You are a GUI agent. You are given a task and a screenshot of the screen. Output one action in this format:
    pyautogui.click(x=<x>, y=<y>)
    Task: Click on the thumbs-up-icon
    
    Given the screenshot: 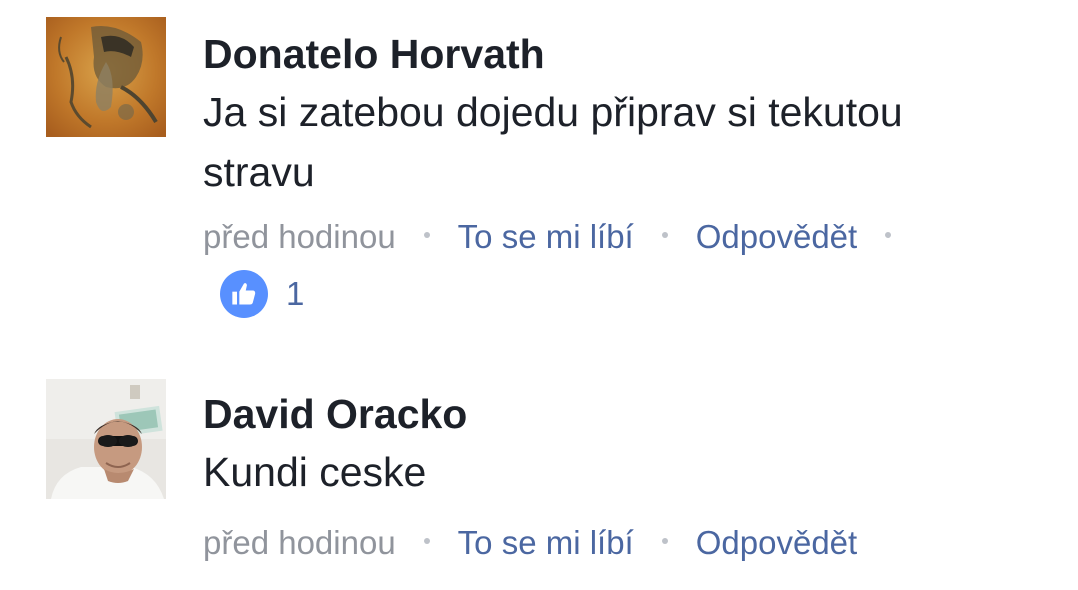 What is the action you would take?
    pyautogui.click(x=244, y=294)
    